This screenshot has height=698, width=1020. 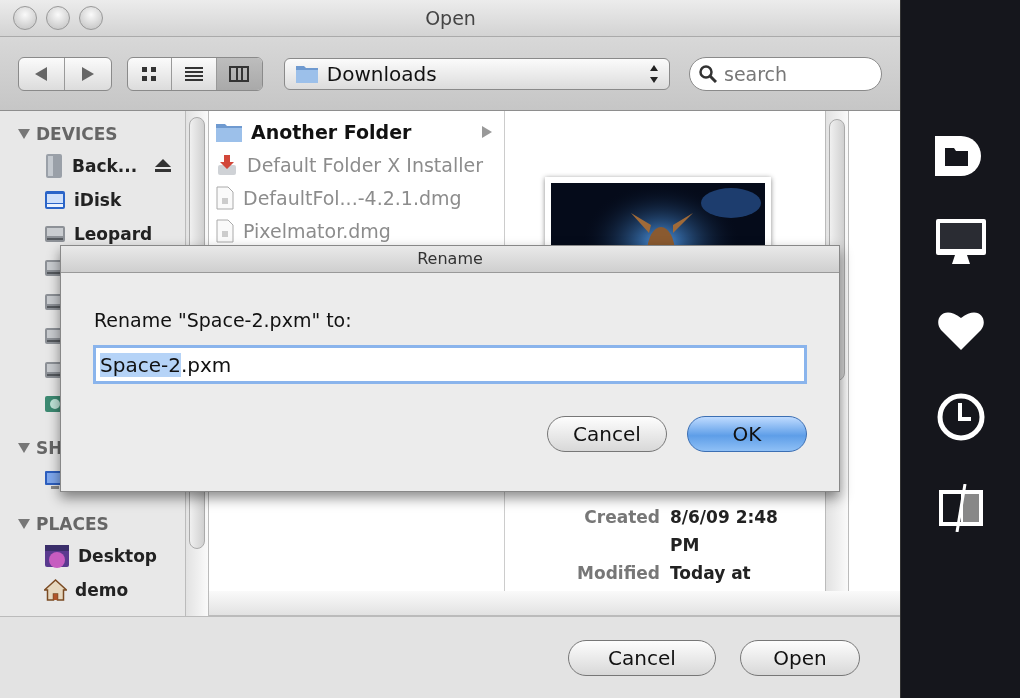 What do you see at coordinates (618, 573) in the screenshot?
I see `info-label: Modified` at bounding box center [618, 573].